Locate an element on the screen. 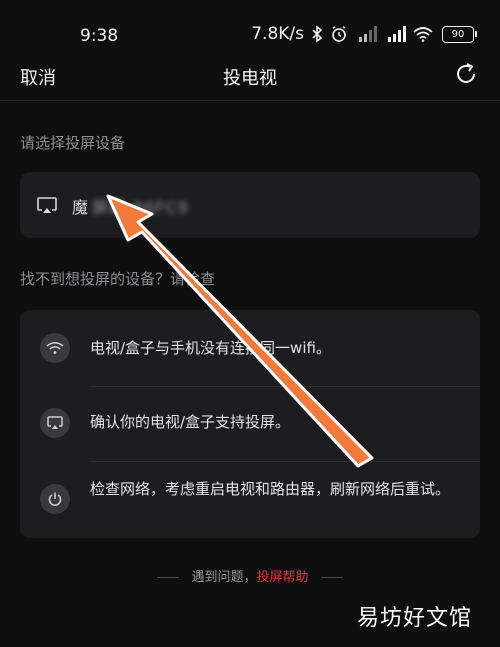 This screenshot has height=647, width=500. help-footer: 遇到问题，投屏帮助 is located at coordinates (250, 575).